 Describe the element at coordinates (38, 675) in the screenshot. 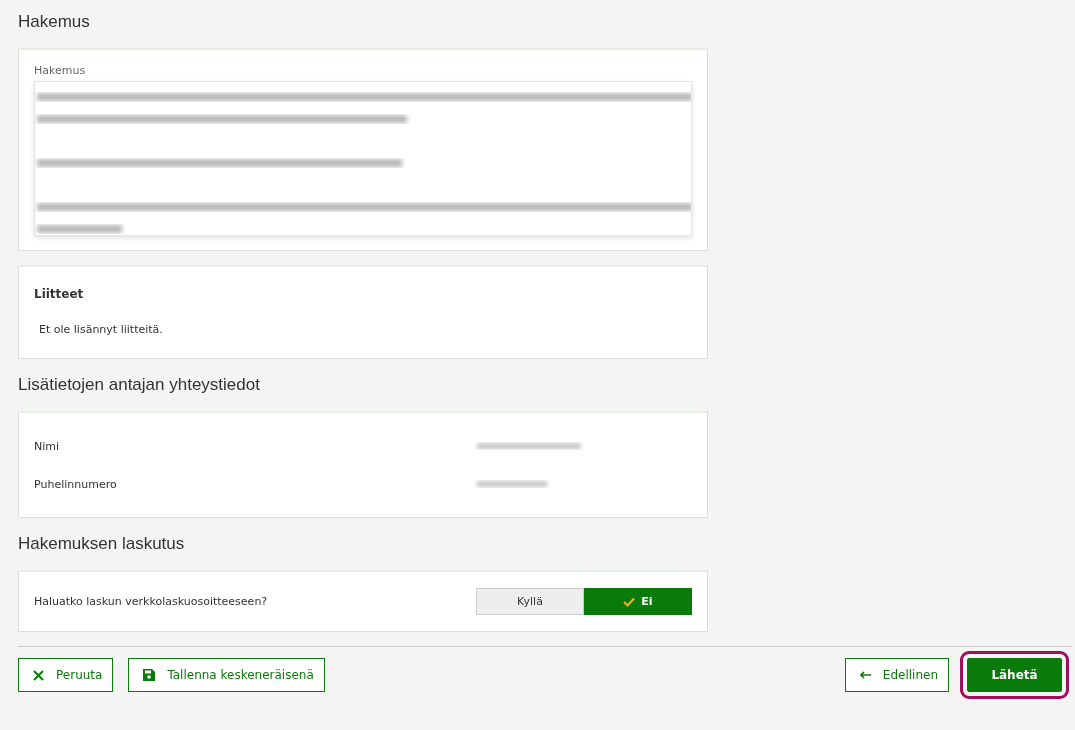

I see `close-icon` at that location.